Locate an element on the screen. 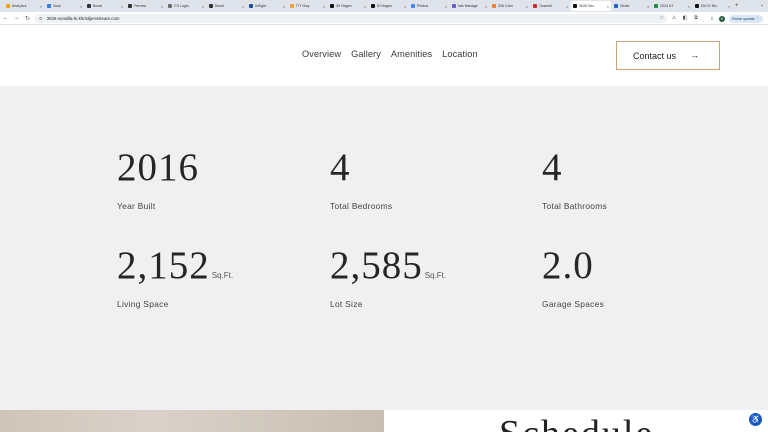 This screenshot has height=432, width=768. tab-title: 3026 Sev is located at coordinates (587, 6).